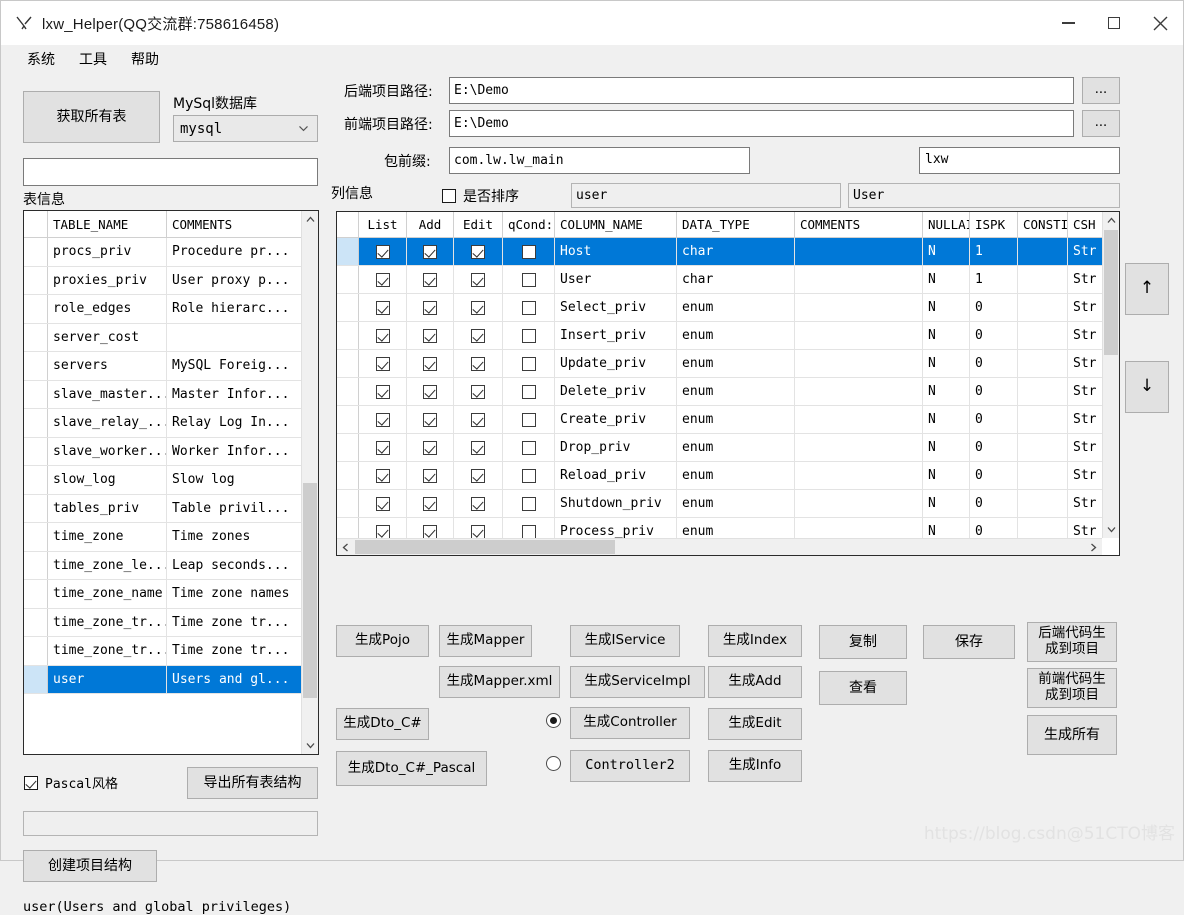 The height and width of the screenshot is (915, 1184). Describe the element at coordinates (994, 251) in the screenshot. I see `column-grid-cell-ispk: 1` at that location.